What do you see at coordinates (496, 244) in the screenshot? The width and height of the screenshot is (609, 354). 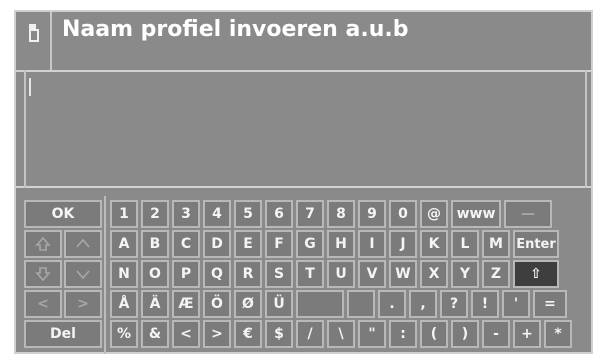 I see `key-1-12: M` at bounding box center [496, 244].